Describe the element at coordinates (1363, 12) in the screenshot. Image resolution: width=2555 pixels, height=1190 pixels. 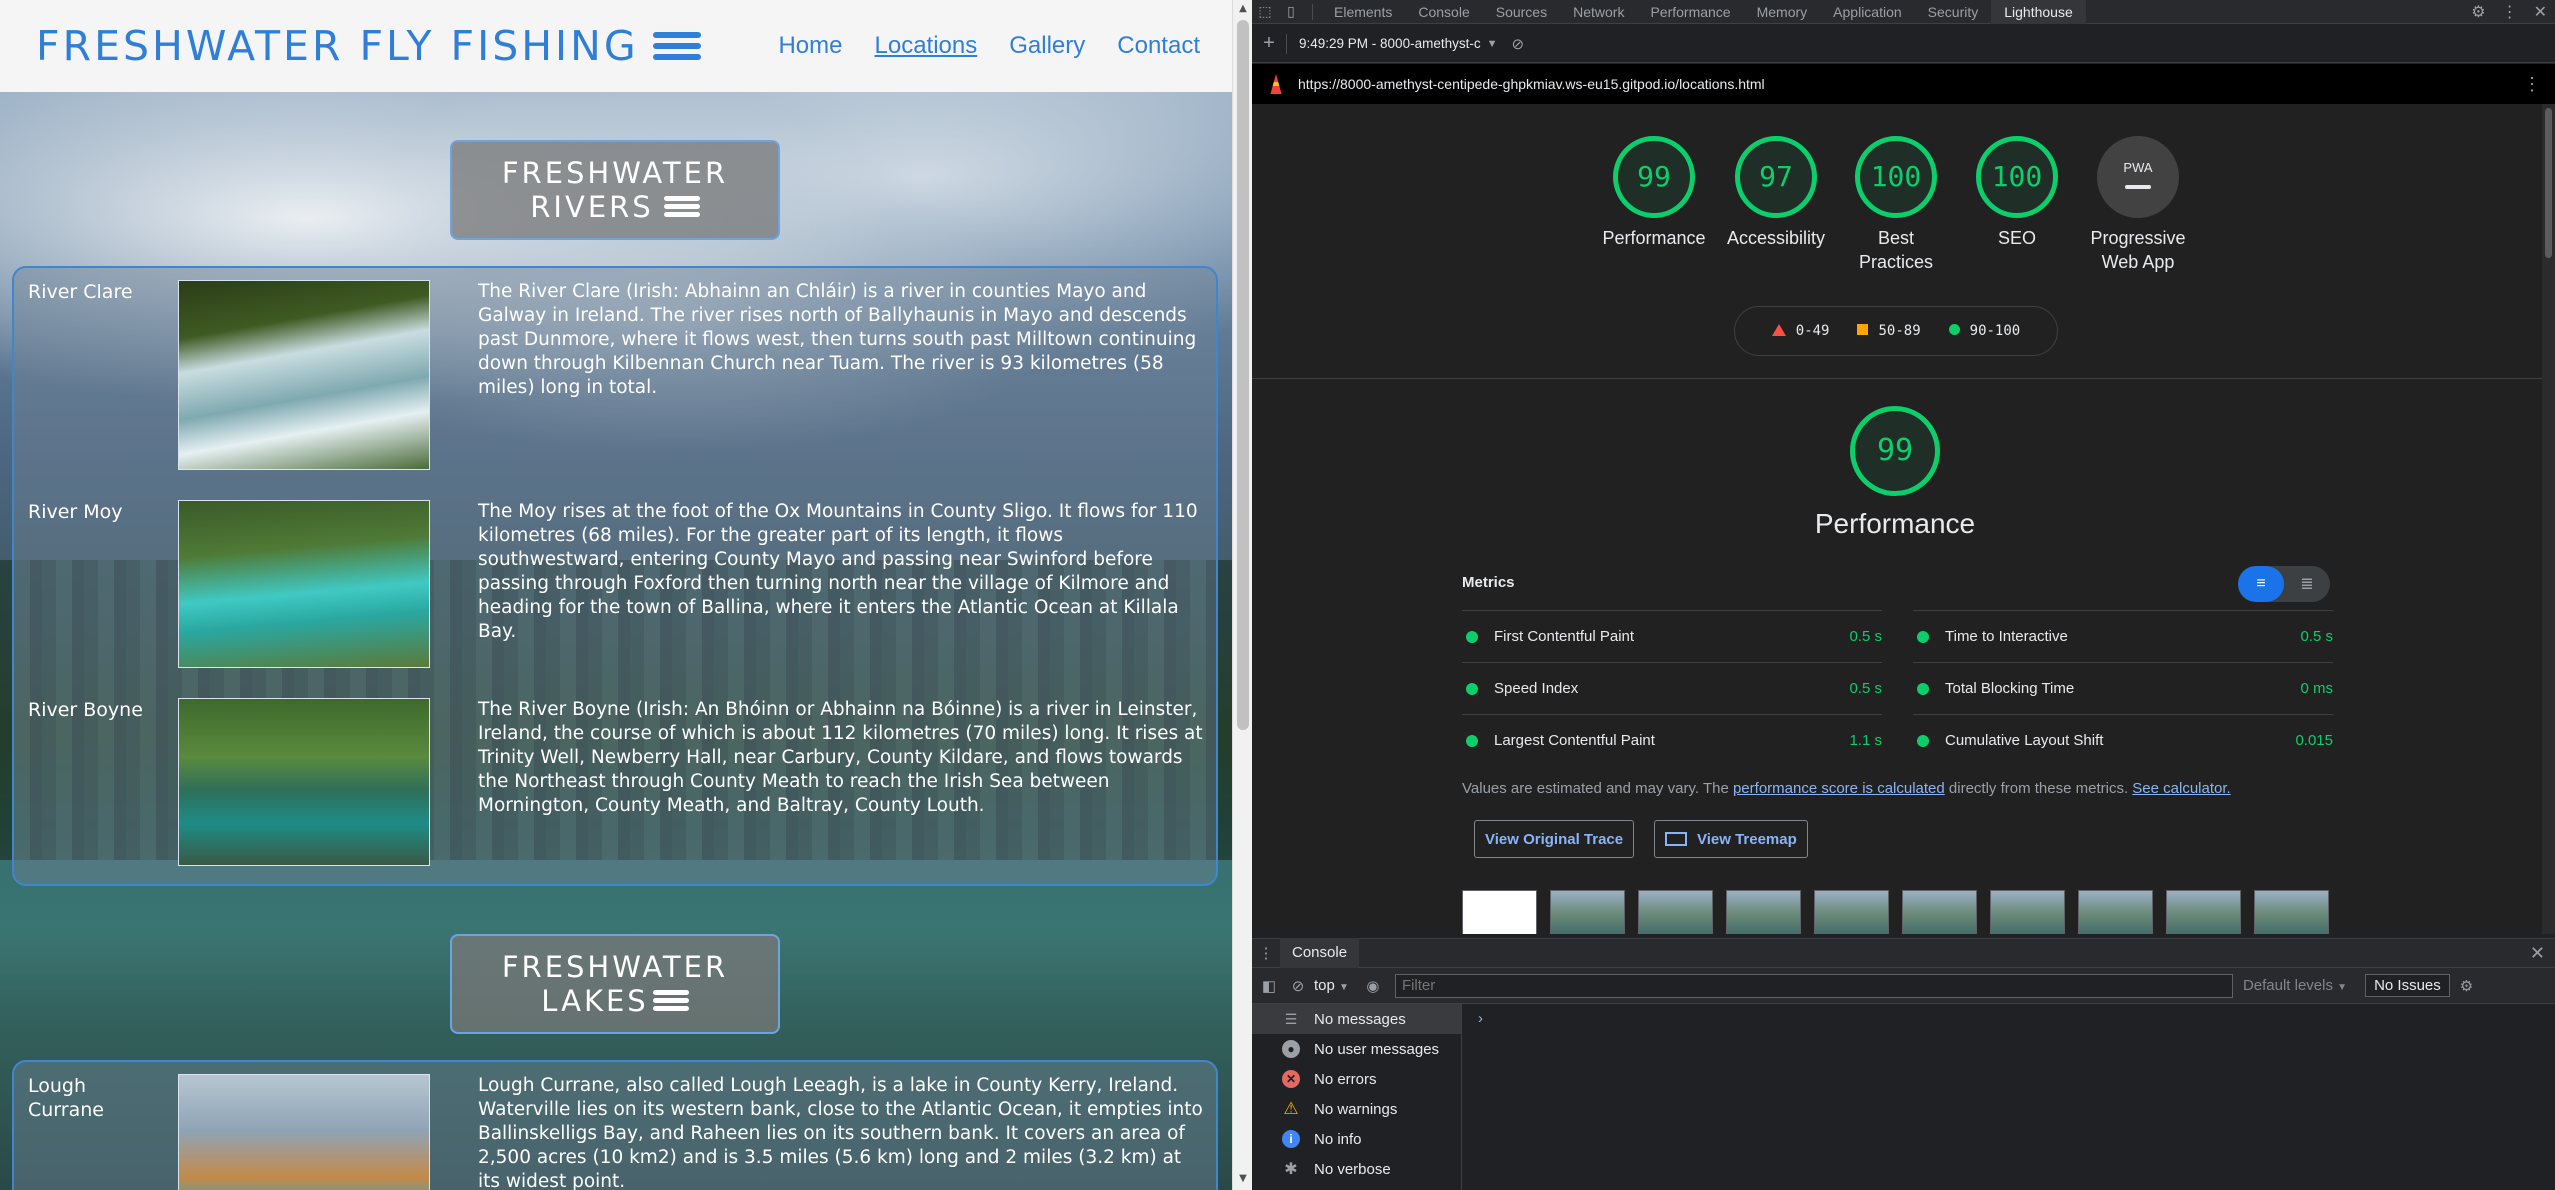
I see `tab-elements: Elements` at that location.